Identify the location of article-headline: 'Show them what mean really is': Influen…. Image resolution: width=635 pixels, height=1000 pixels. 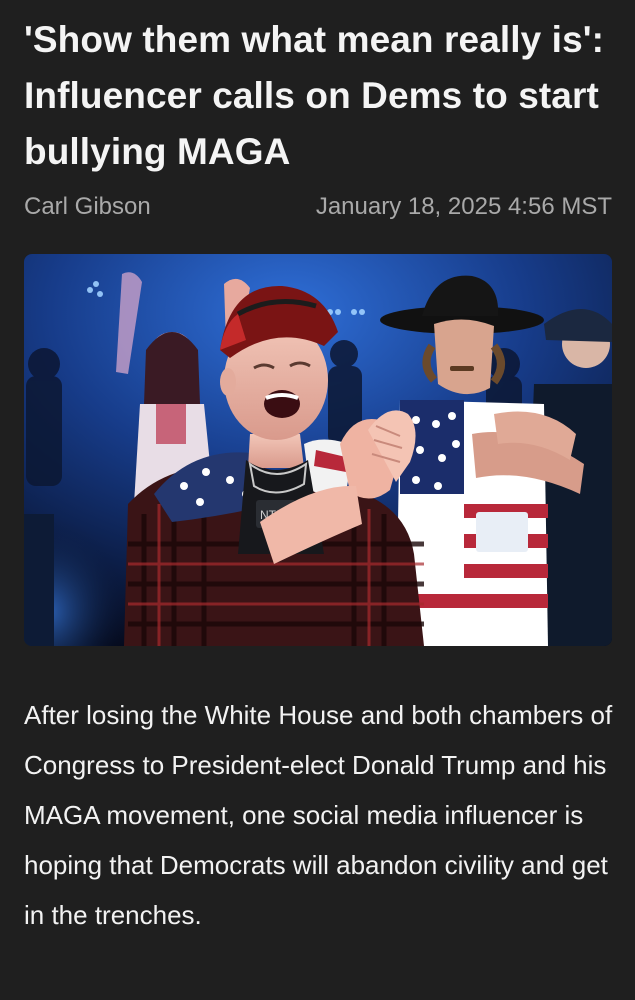
(314, 95).